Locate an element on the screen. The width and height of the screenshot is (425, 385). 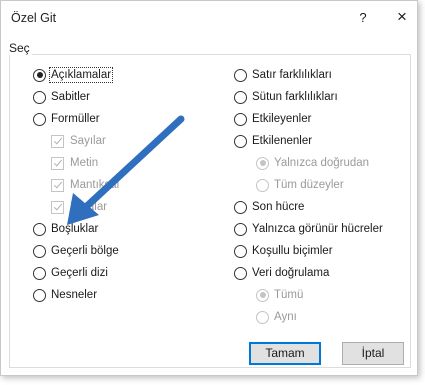
option-label: Nesneler is located at coordinates (74, 295).